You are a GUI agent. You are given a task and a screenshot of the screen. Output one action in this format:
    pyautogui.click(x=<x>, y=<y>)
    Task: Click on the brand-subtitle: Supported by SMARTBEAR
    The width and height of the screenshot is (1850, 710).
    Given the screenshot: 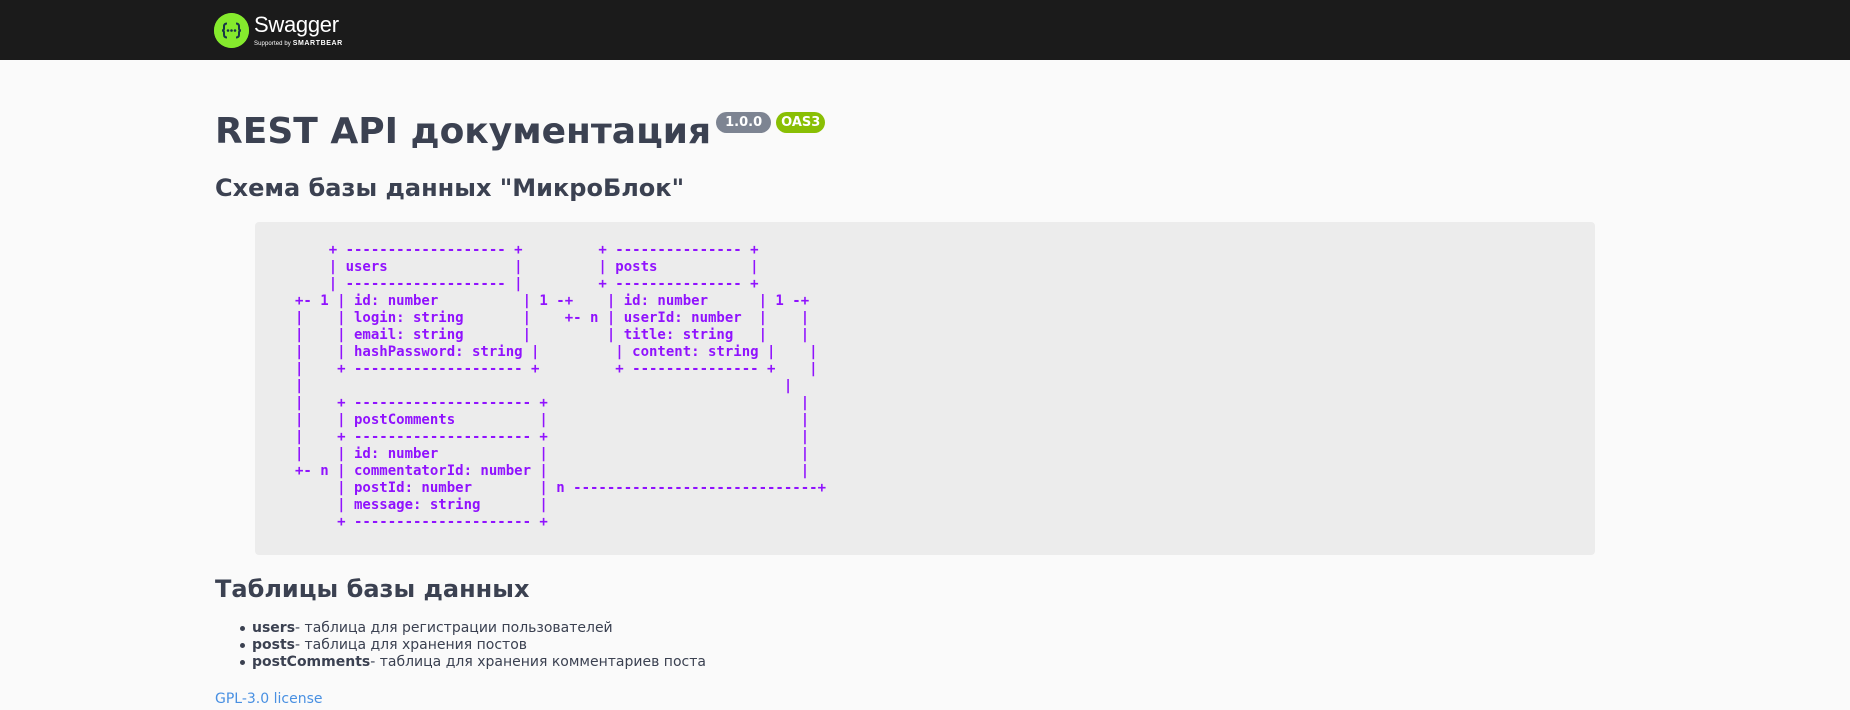 What is the action you would take?
    pyautogui.click(x=298, y=43)
    